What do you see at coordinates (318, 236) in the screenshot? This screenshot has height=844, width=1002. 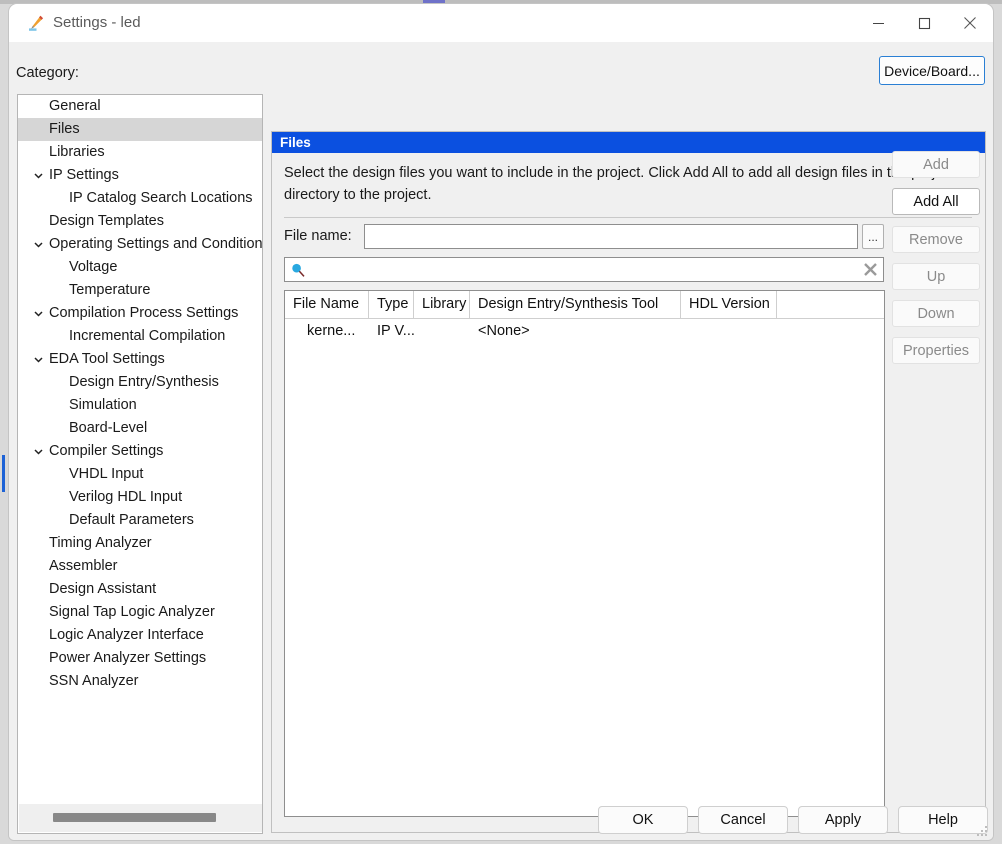 I see `file-name-label: File name:` at bounding box center [318, 236].